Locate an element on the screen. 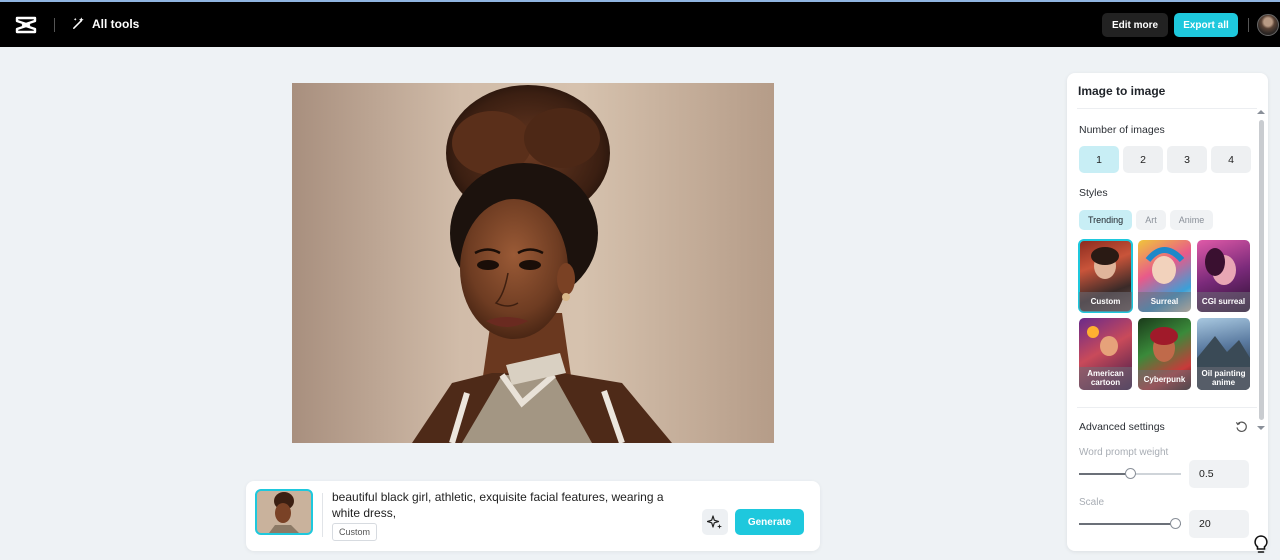  style-label: Surreal is located at coordinates (1164, 302).